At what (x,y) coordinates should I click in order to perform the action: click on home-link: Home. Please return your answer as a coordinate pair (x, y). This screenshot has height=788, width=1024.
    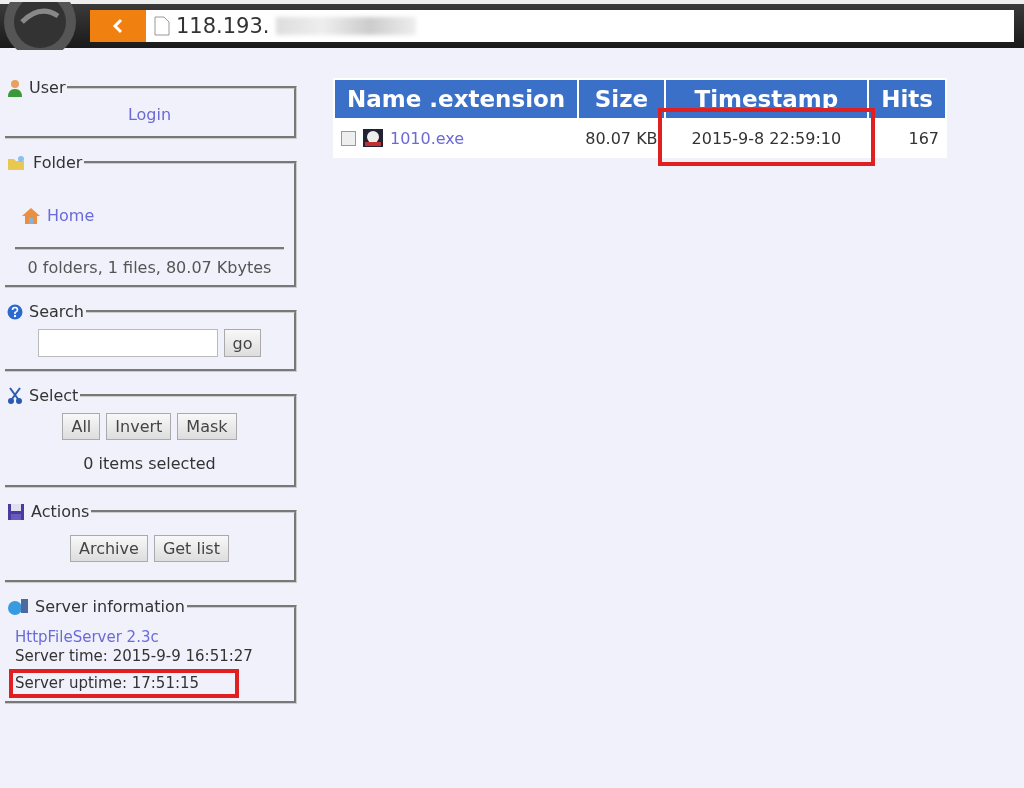
    Looking at the image, I should click on (71, 215).